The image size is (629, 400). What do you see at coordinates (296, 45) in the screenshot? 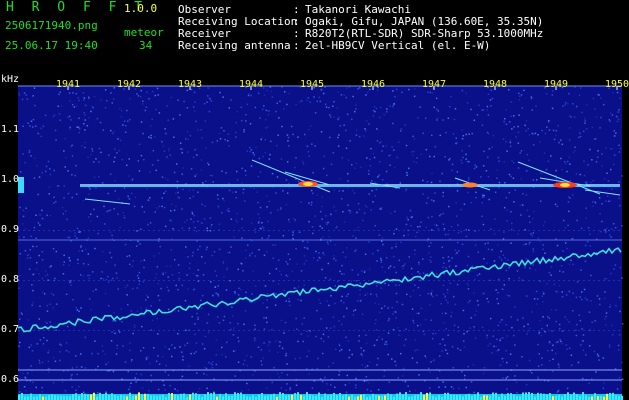
I see `antenna-colon: :` at bounding box center [296, 45].